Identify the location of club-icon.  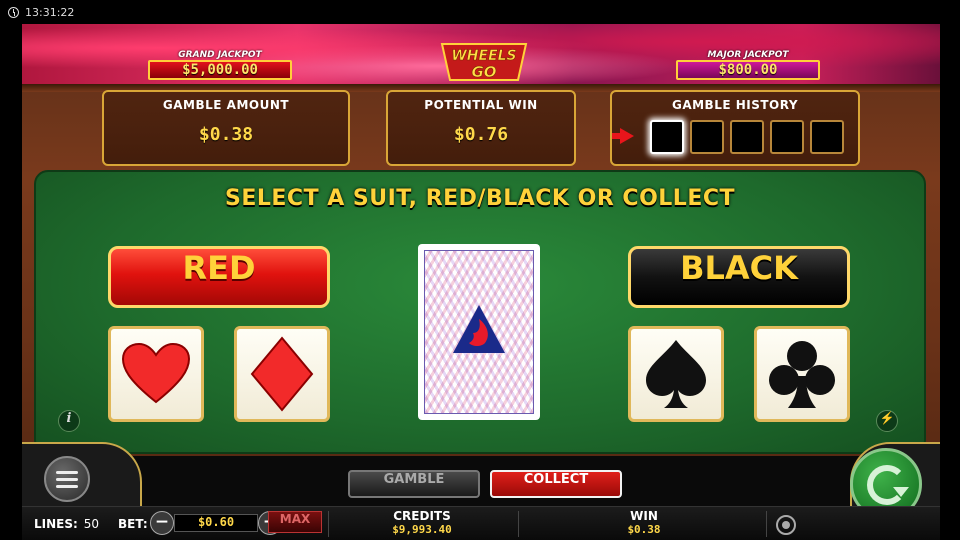
(802, 374).